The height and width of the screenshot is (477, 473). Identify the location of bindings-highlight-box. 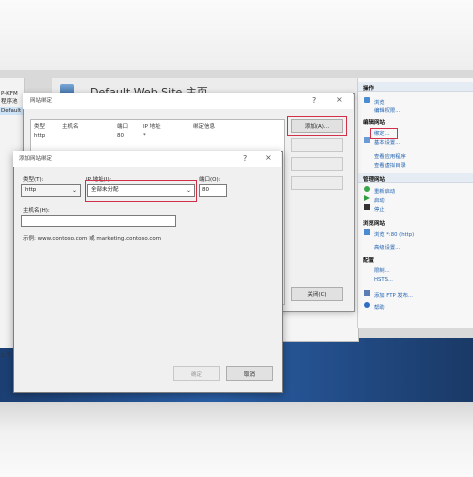
(384, 133).